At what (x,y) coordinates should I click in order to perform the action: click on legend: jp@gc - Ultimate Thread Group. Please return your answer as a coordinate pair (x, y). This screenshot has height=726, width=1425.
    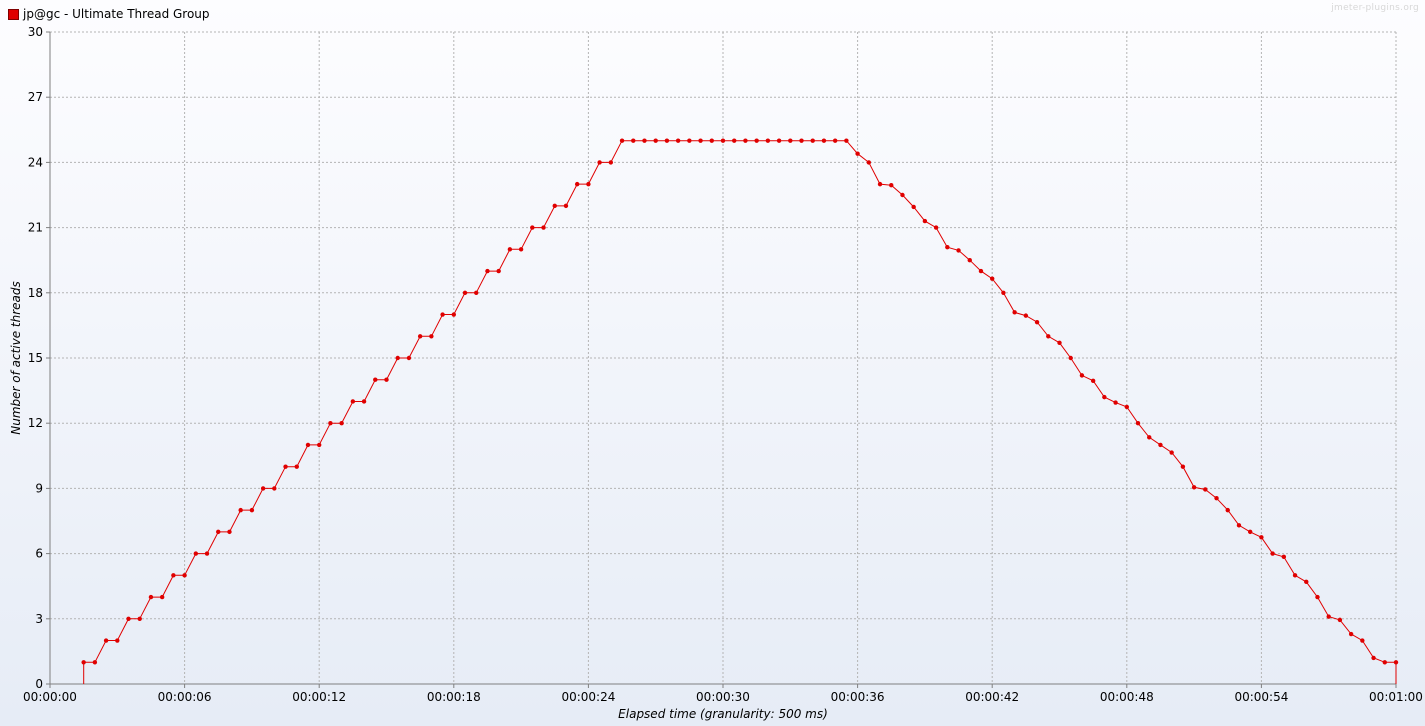
    Looking at the image, I should click on (109, 14).